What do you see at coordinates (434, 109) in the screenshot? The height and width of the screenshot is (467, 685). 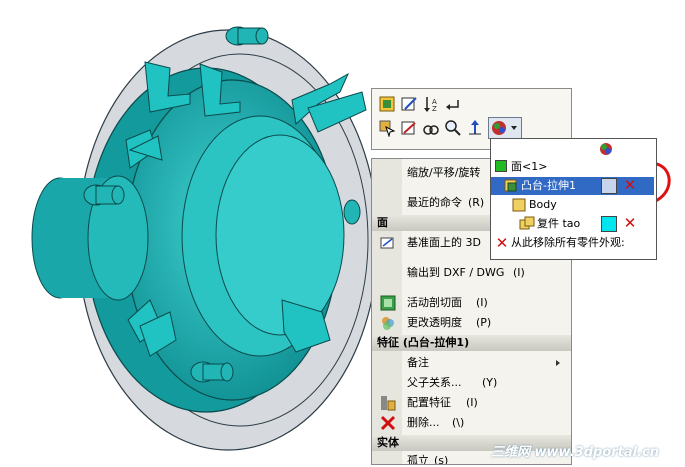 I see `svg-text: Z` at bounding box center [434, 109].